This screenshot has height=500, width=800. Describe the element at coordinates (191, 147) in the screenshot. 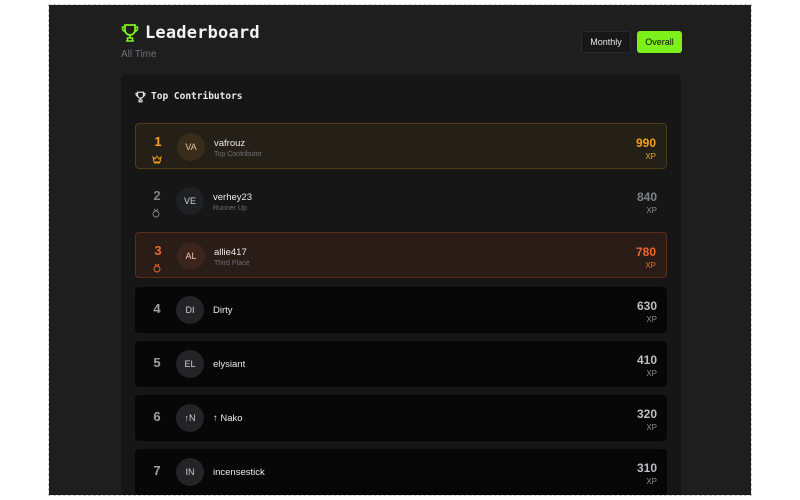

I see `avatar: VA` at that location.